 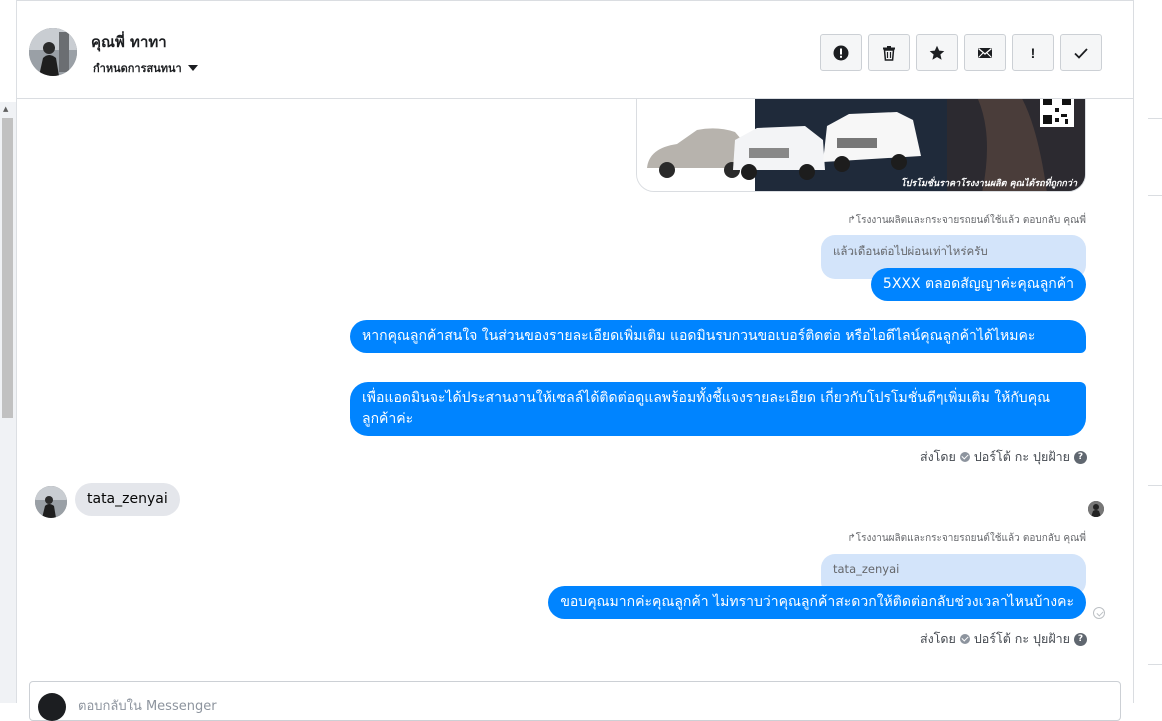 What do you see at coordinates (575, 49) in the screenshot?
I see `conversation-header: คุณพี่ ทาทา กำหนดการสนทนา !` at bounding box center [575, 49].